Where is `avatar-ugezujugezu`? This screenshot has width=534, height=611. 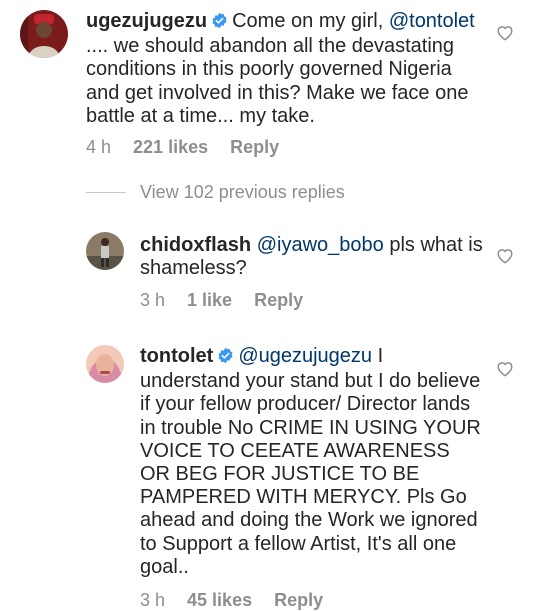
avatar-ugezujugezu is located at coordinates (44, 34).